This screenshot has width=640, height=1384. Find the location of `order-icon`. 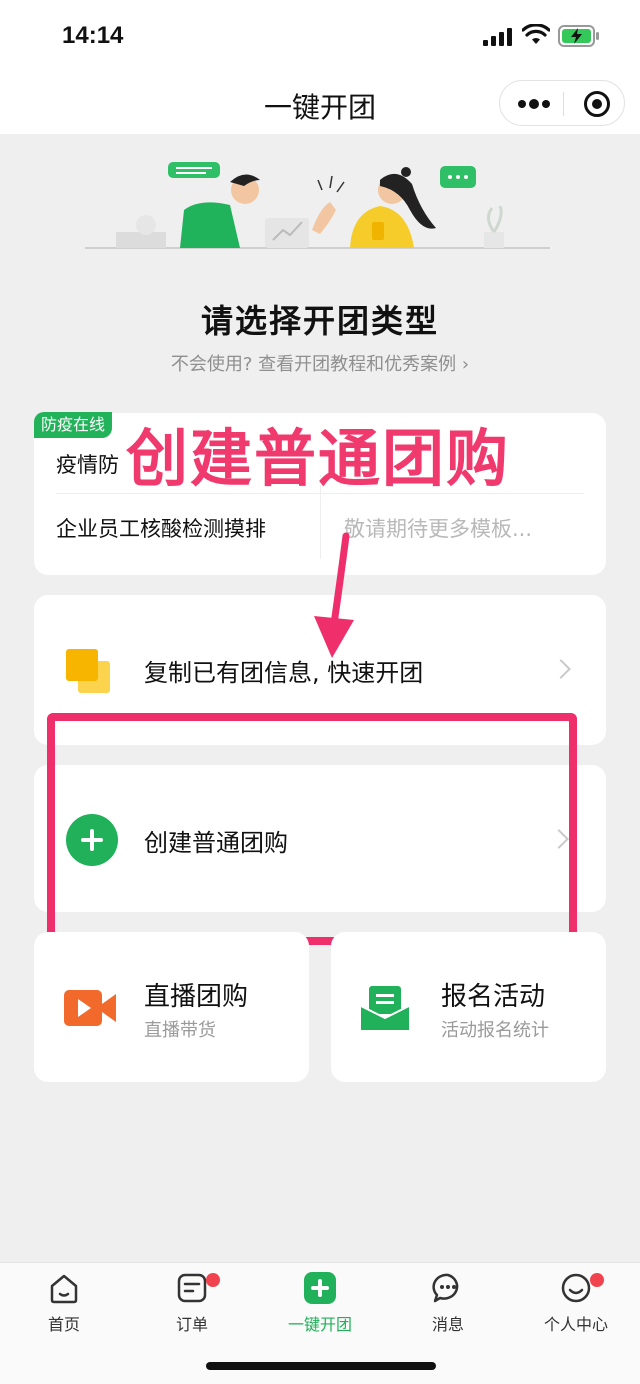

order-icon is located at coordinates (192, 1288).